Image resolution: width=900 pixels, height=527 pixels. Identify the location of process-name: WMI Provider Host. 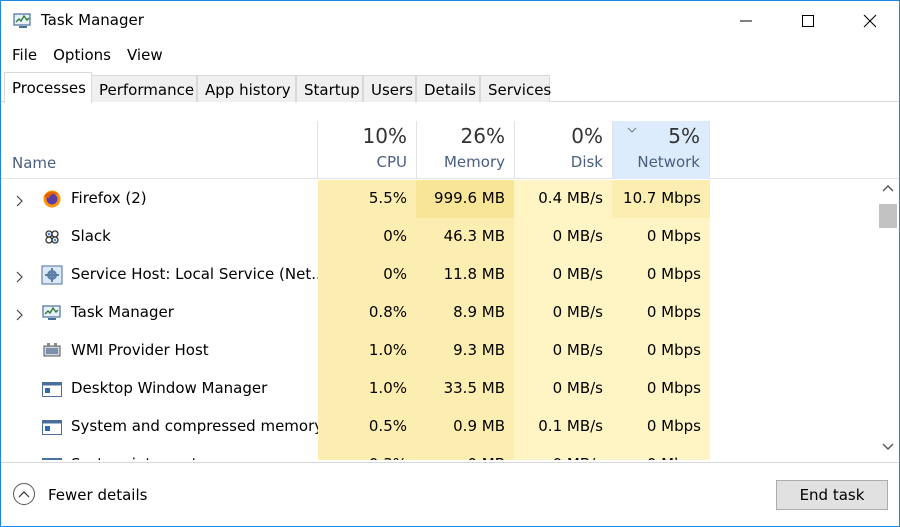
(140, 350).